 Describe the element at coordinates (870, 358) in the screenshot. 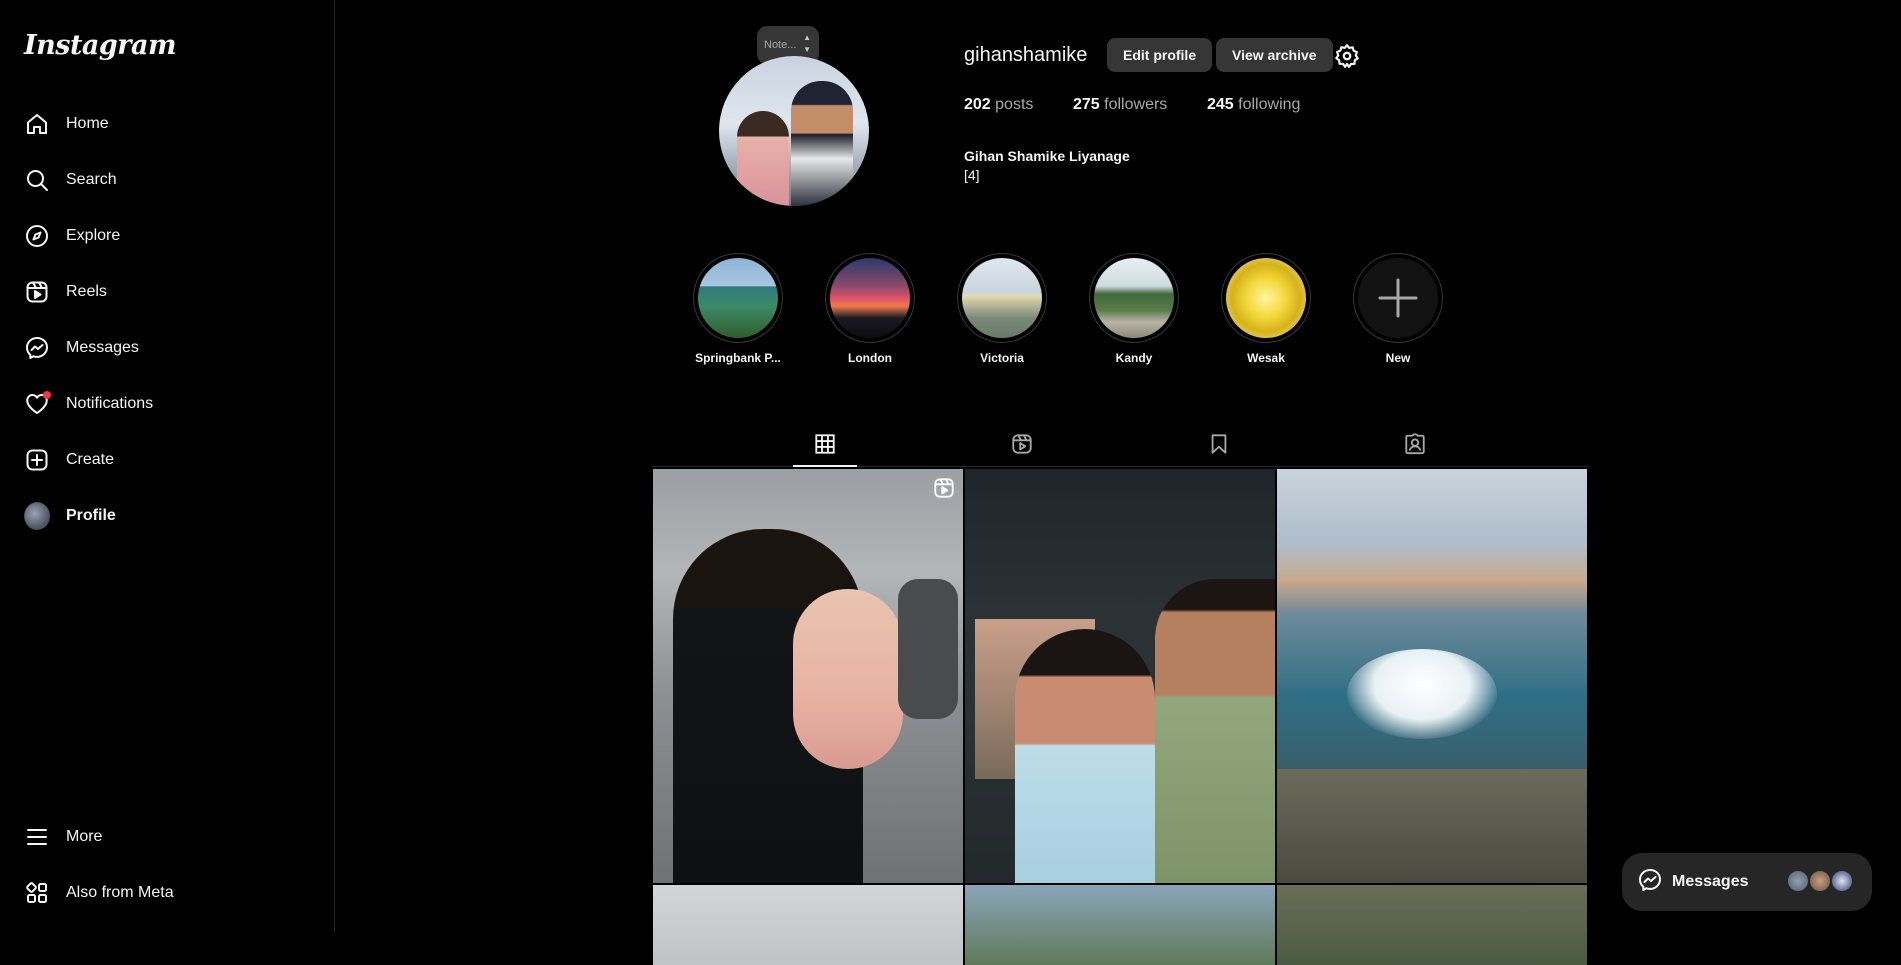

I see `highlight-label: London` at that location.